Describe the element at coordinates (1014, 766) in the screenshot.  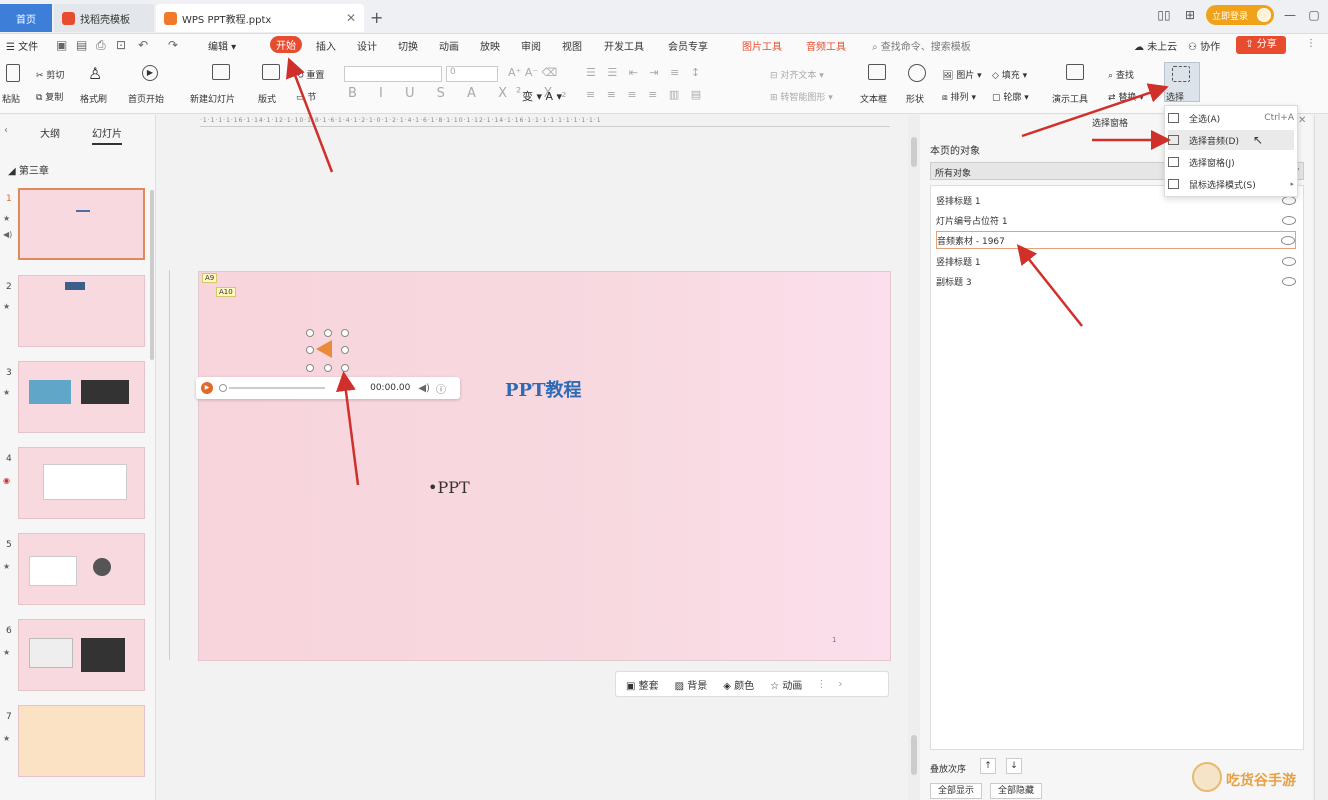
I see `move-down-icon: ↓` at that location.